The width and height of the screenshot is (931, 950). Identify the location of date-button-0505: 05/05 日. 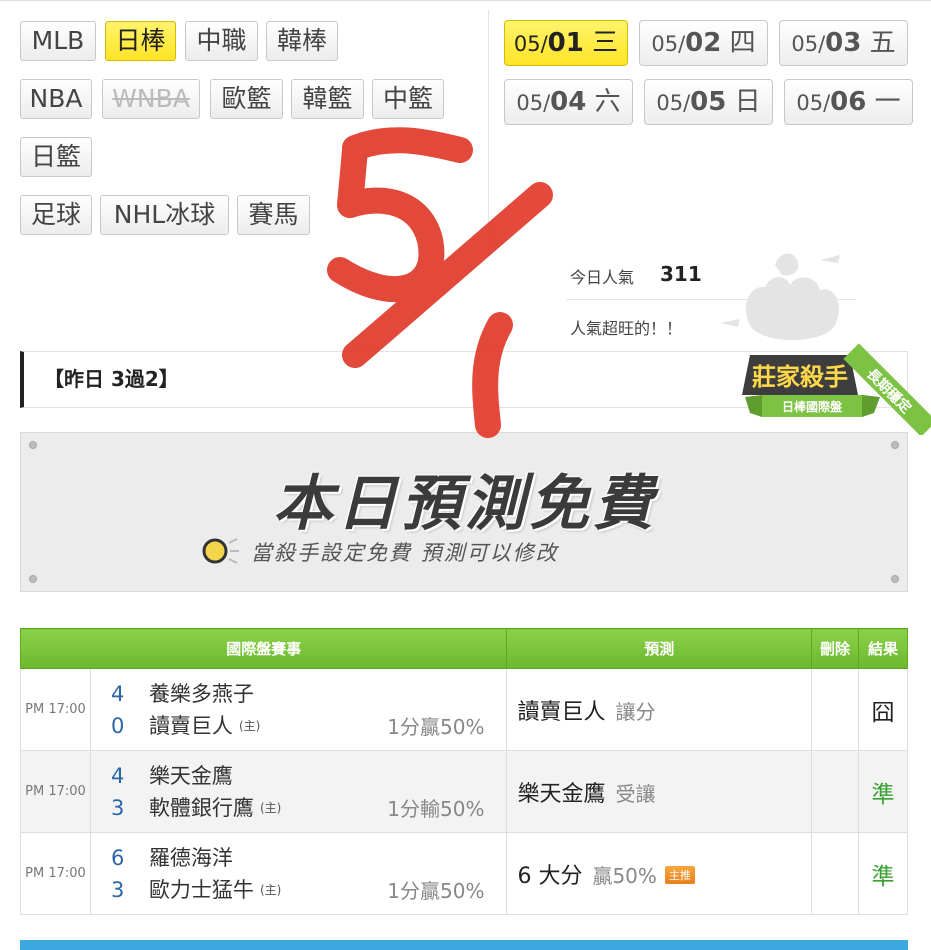
(708, 102).